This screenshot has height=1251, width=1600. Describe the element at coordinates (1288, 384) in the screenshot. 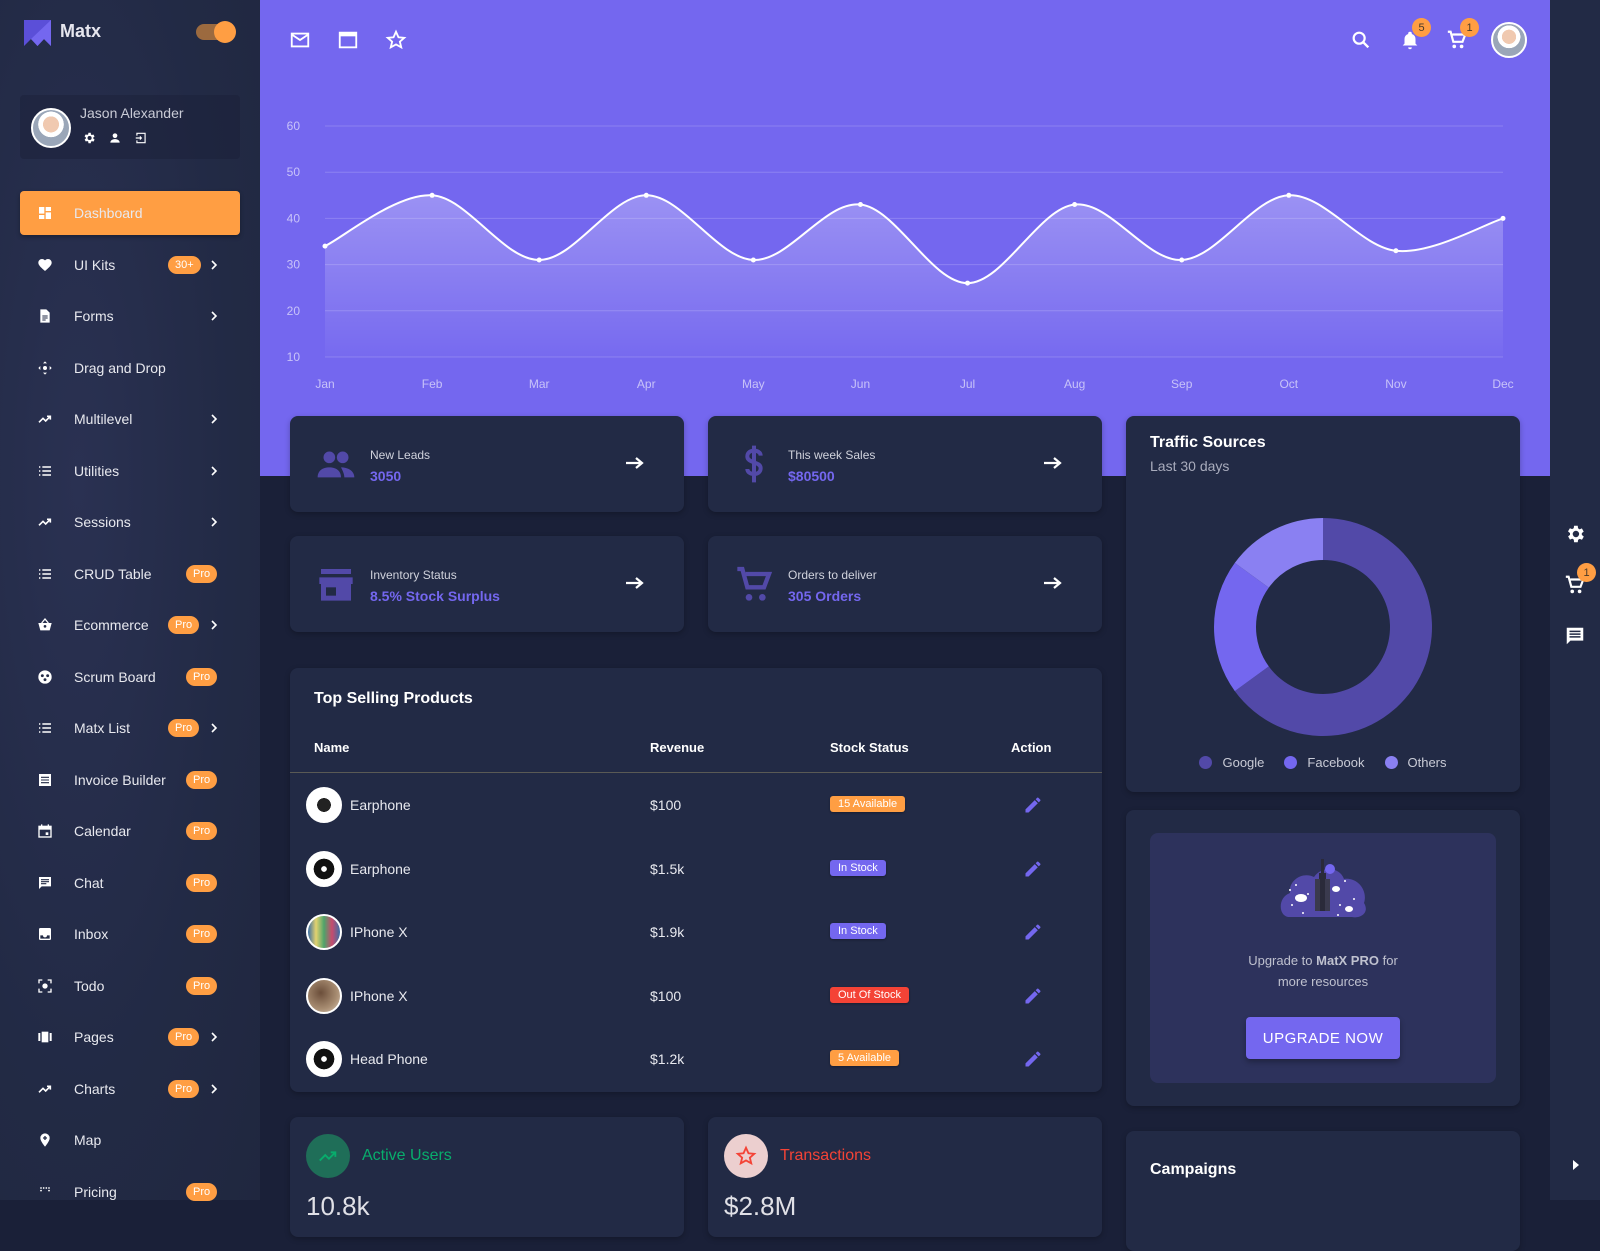

I see `x-tick-label: Oct` at that location.